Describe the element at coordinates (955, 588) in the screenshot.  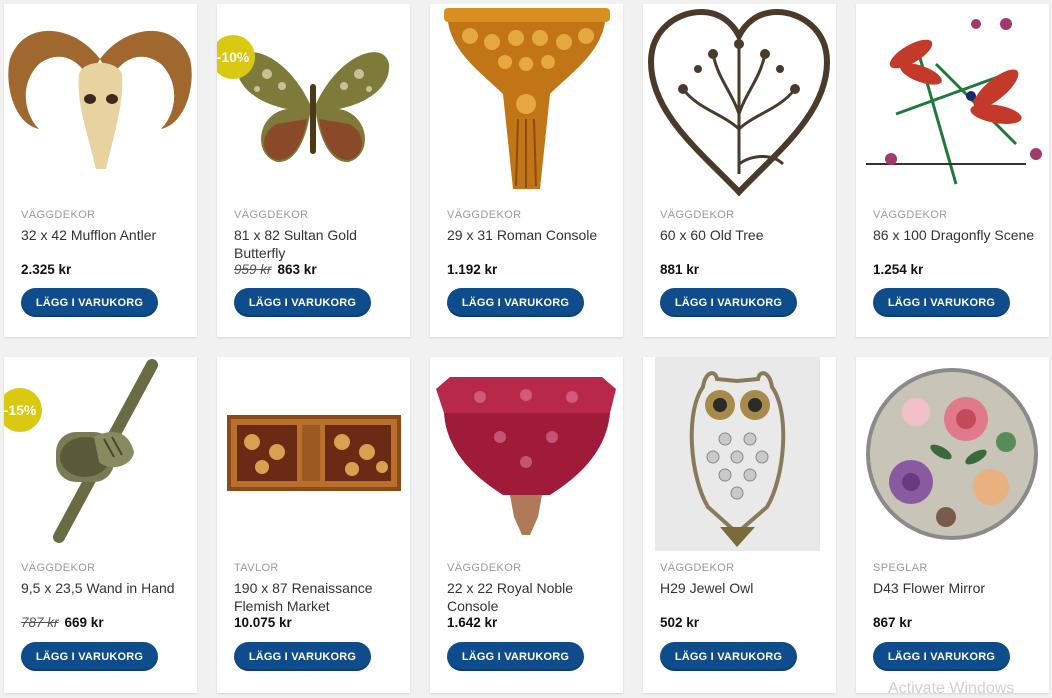
I see `product-name: D43 Flower Mirror` at that location.